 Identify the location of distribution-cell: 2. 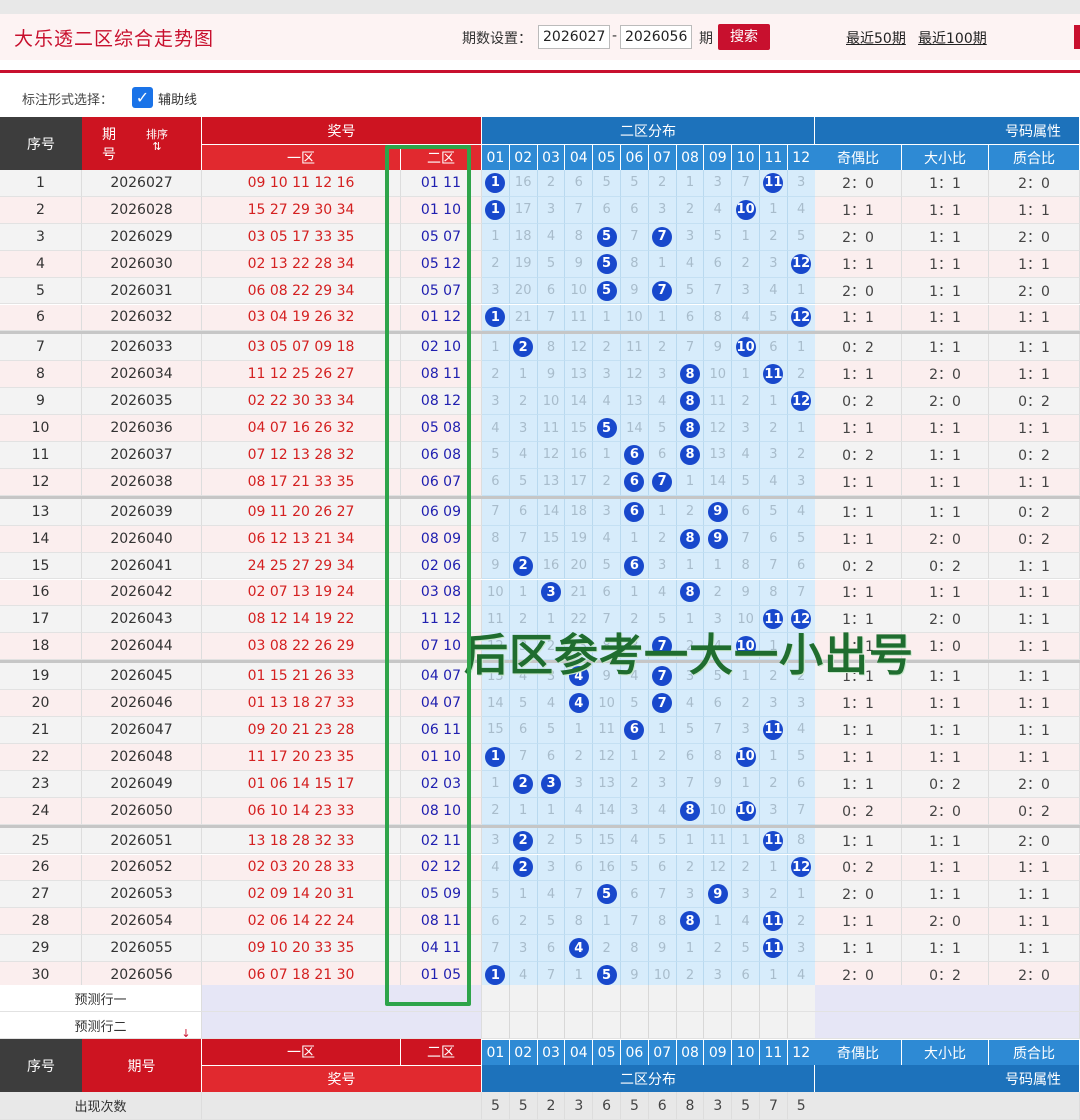
(690, 868).